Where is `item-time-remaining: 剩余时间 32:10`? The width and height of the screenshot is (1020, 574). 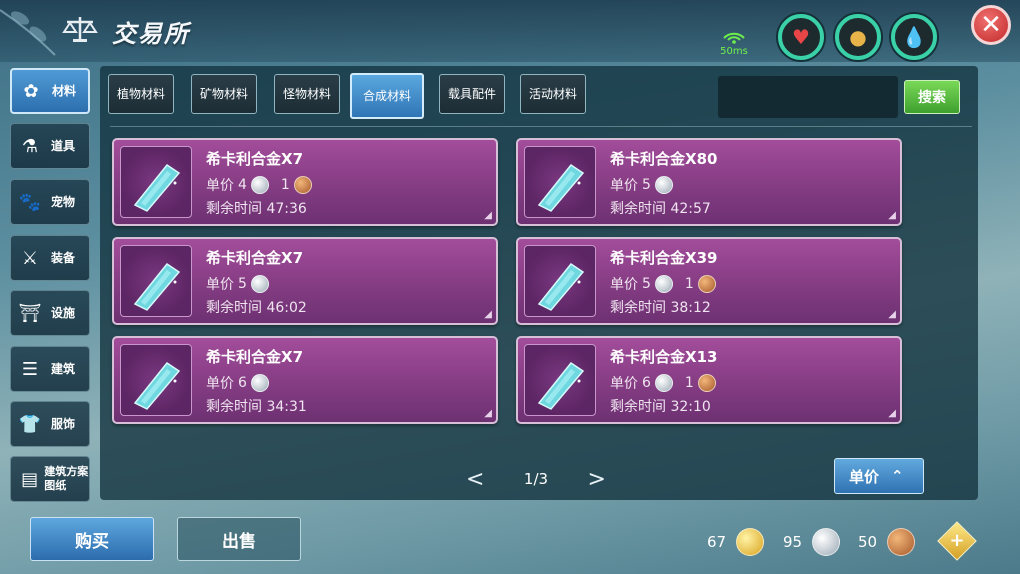 item-time-remaining: 剩余时间 32:10 is located at coordinates (660, 406).